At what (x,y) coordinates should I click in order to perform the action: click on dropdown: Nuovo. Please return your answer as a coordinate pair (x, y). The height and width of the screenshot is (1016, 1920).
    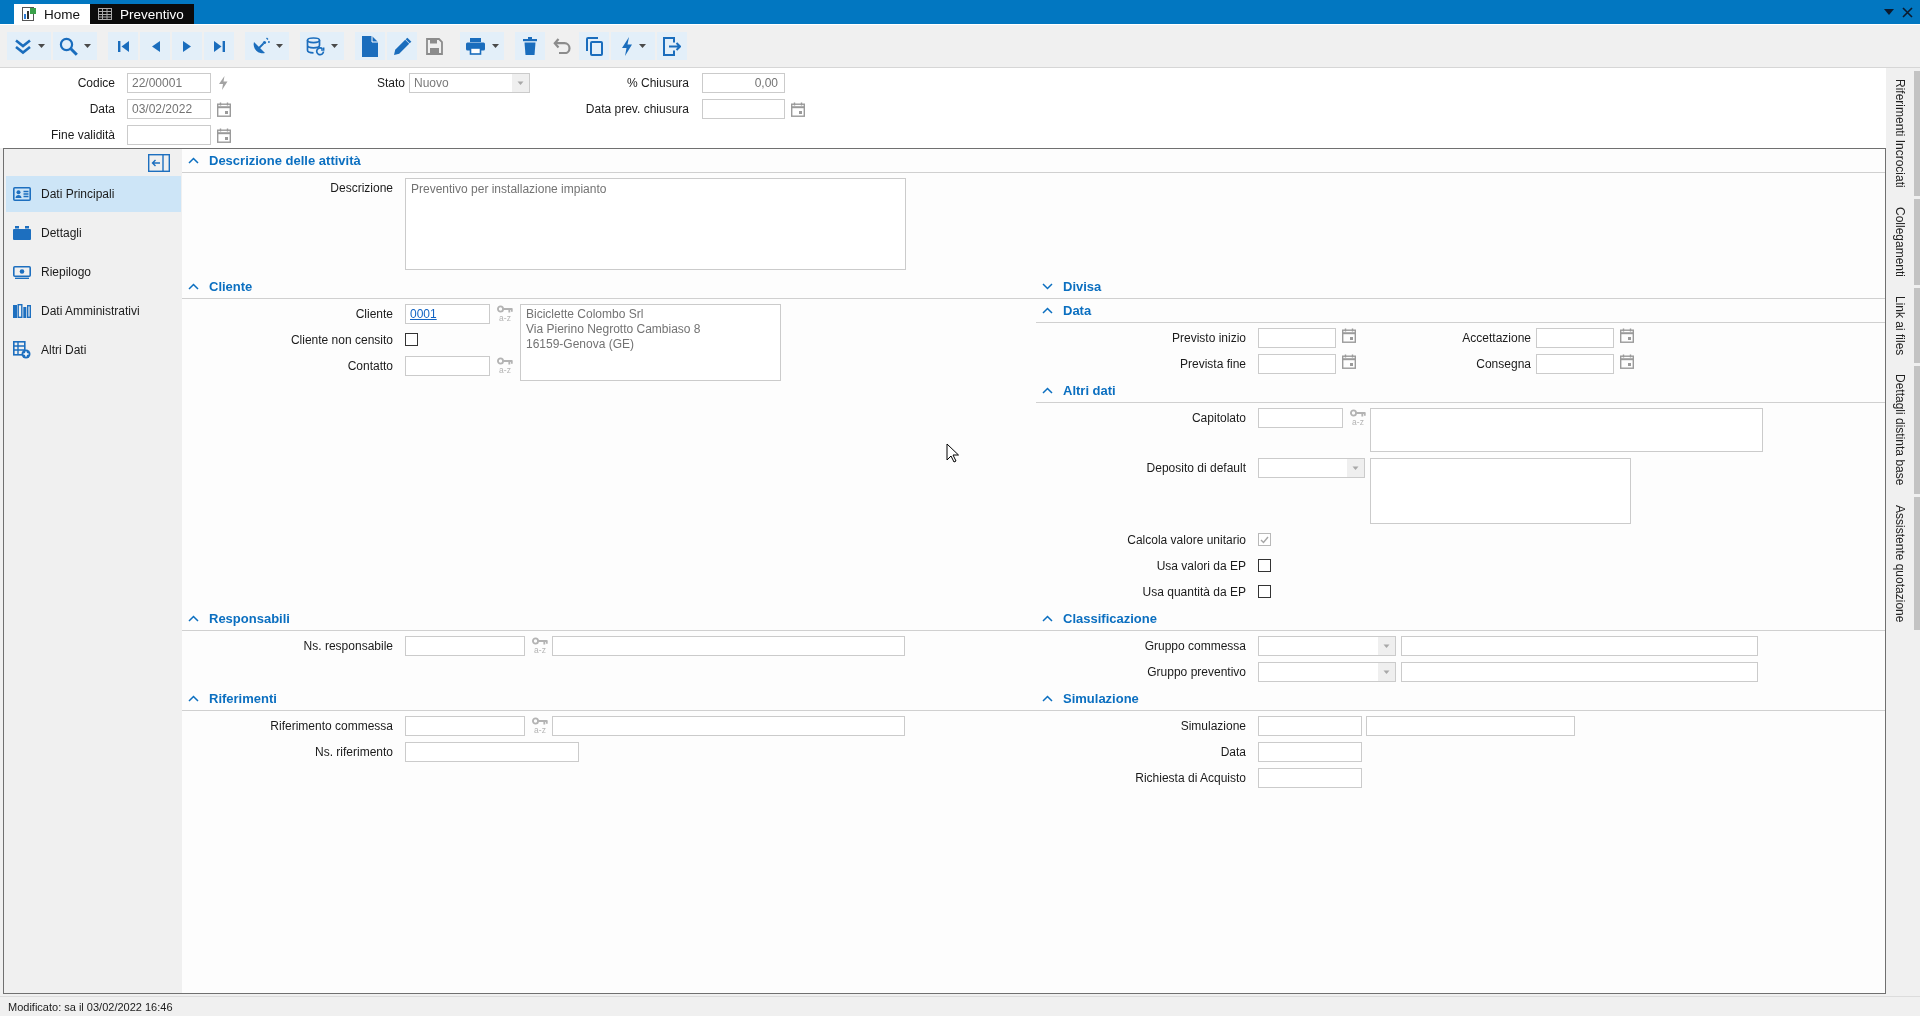
    Looking at the image, I should click on (469, 83).